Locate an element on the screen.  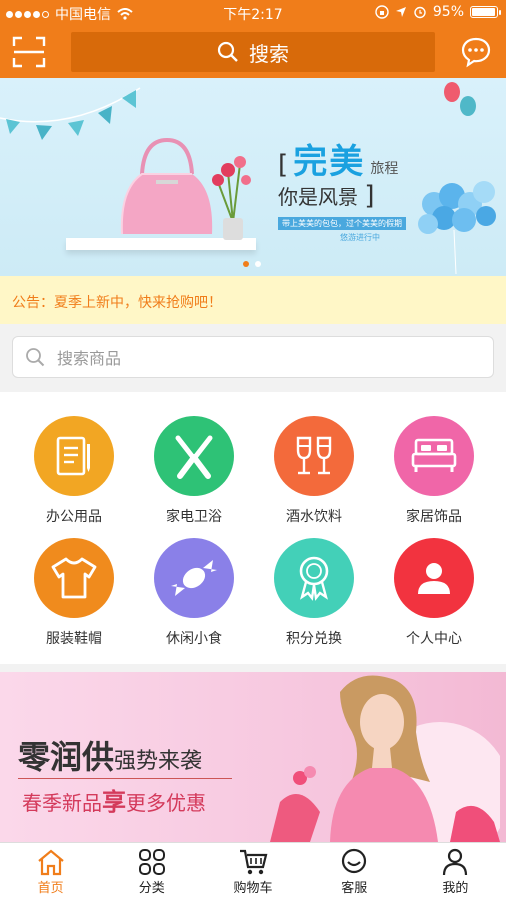
home-icon is located at coordinates (50, 862).